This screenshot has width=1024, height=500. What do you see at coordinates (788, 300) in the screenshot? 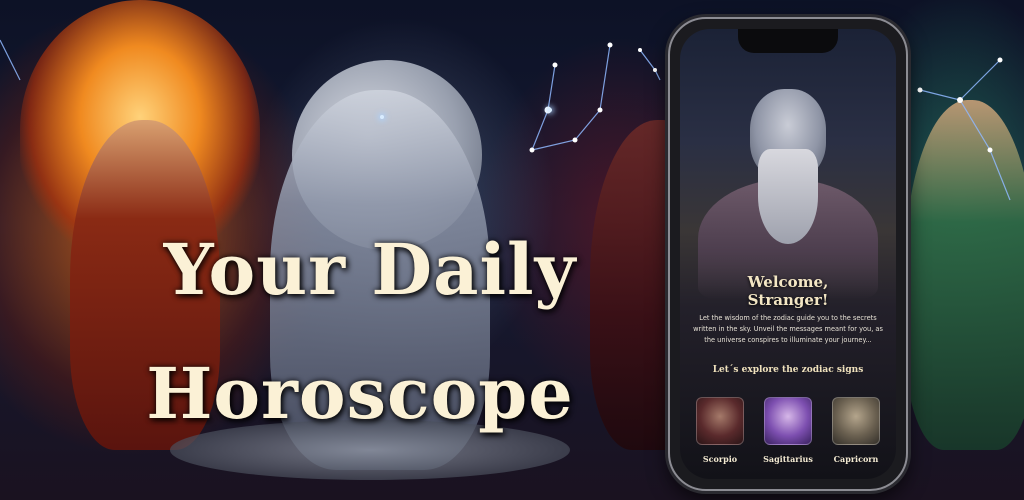
I see `welcome-line-2: Stranger!` at bounding box center [788, 300].